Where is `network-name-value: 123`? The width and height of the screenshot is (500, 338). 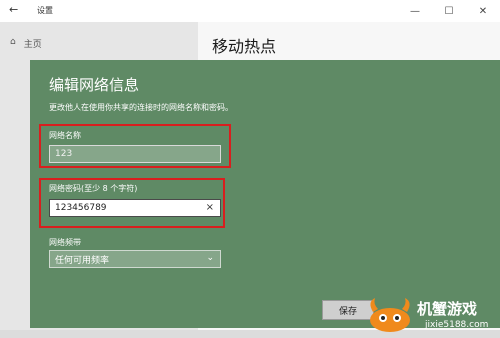
network-name-value: 123 is located at coordinates (64, 154).